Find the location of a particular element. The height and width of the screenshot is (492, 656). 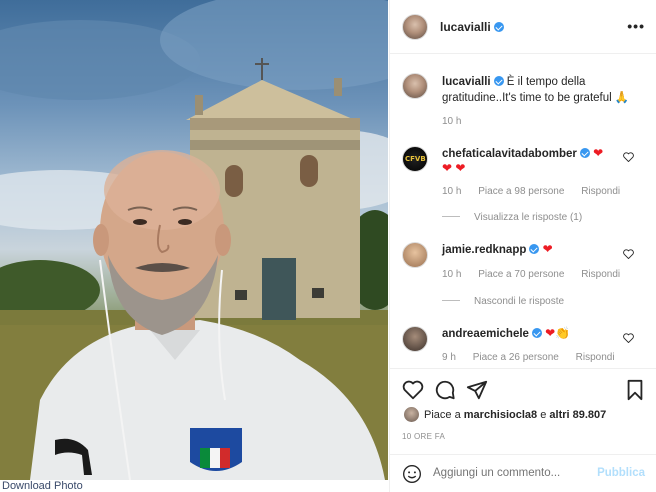

author-username: lucavialli is located at coordinates (472, 27).